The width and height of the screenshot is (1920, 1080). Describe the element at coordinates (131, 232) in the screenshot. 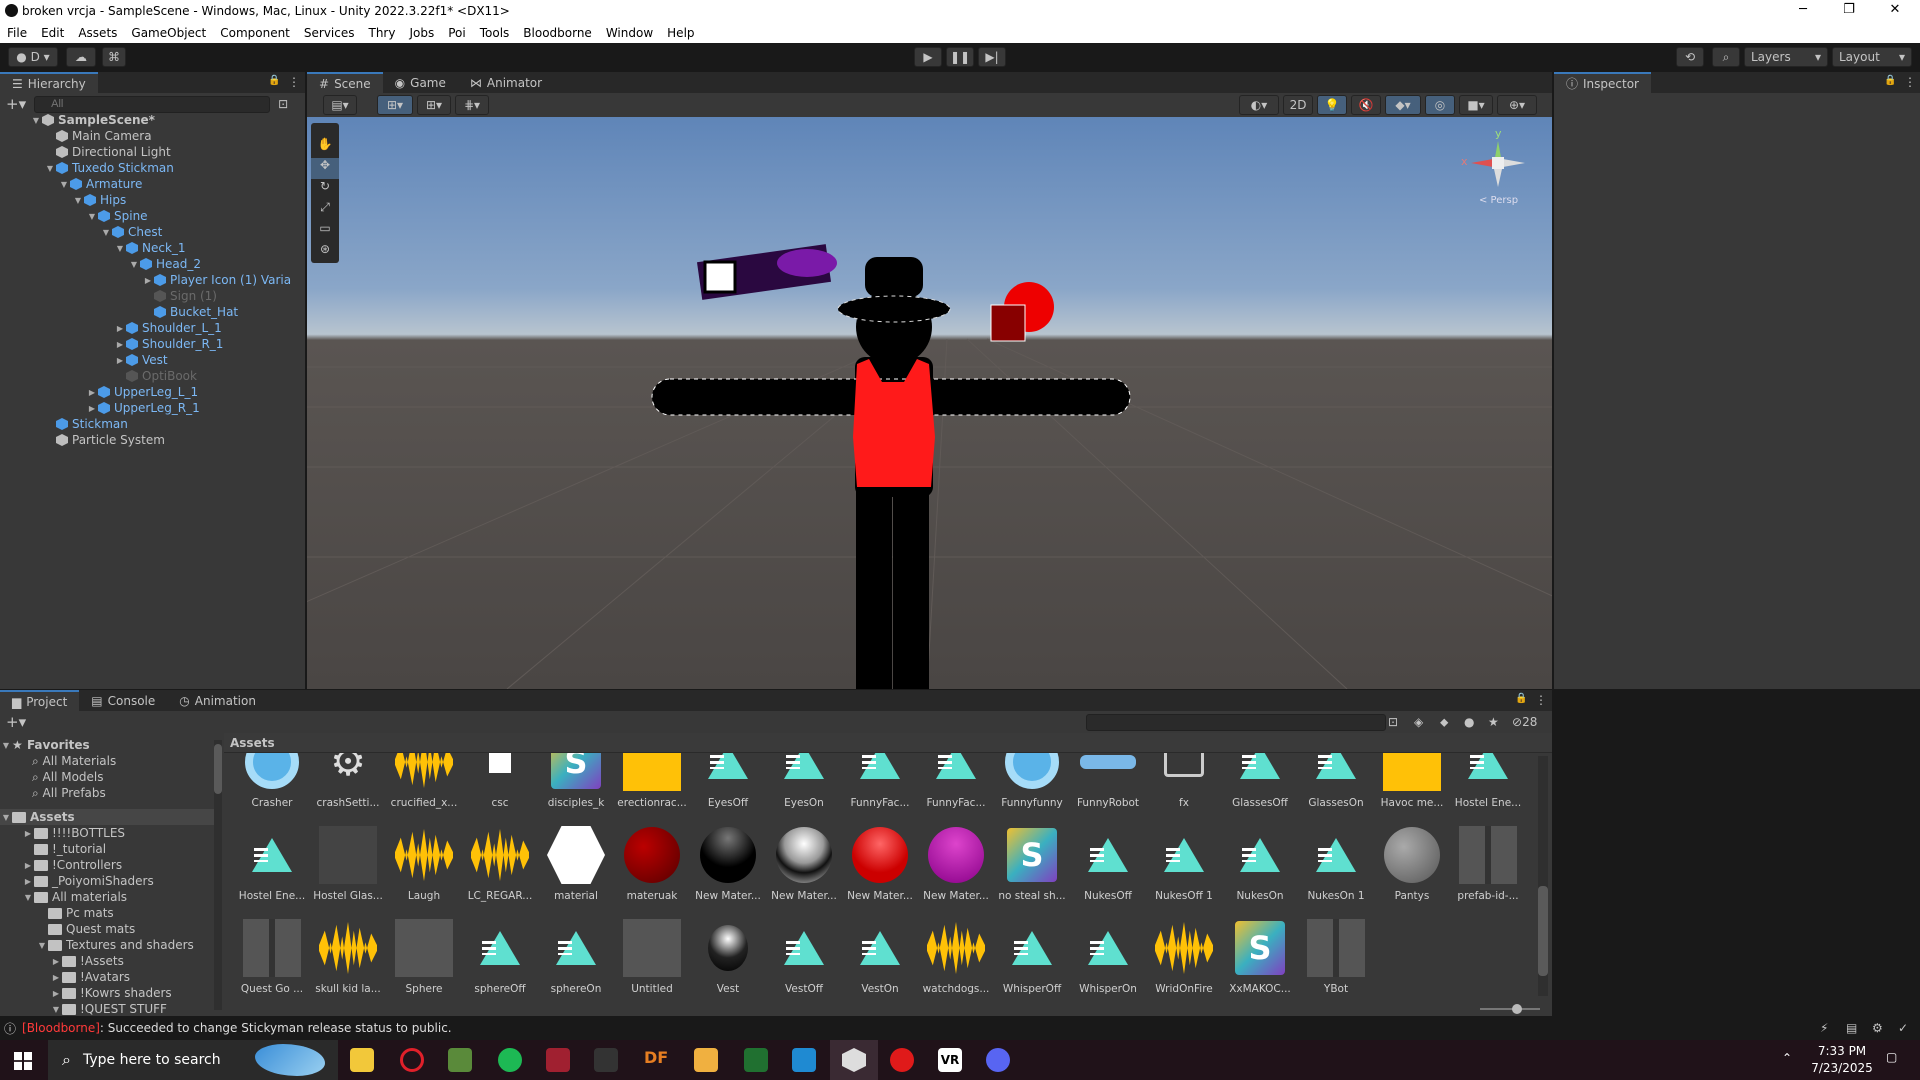

I see `hierarchy-item: ▼ Chest` at that location.